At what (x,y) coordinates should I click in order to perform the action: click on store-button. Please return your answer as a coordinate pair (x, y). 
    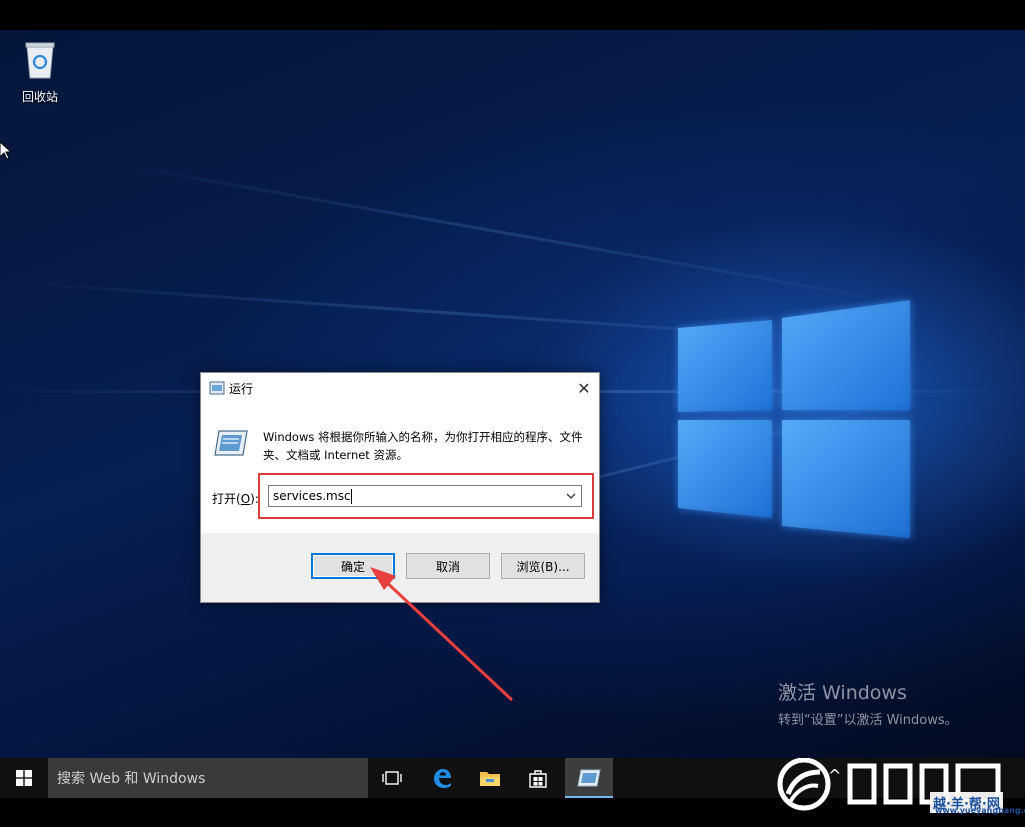
    Looking at the image, I should click on (538, 778).